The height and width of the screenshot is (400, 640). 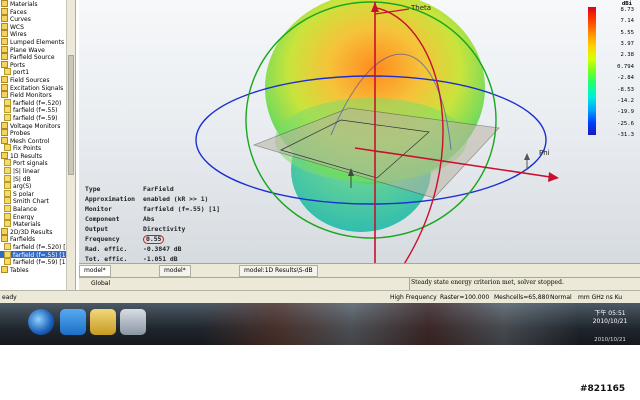 I want to click on tree-item: 1D Results, so click(x=37, y=155).